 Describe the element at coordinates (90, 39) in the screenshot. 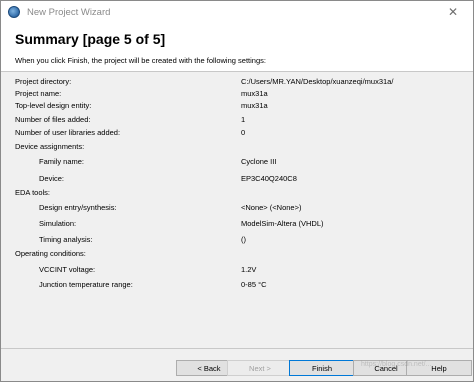

I see `page-heading: Summary [page 5 of 5]` at that location.